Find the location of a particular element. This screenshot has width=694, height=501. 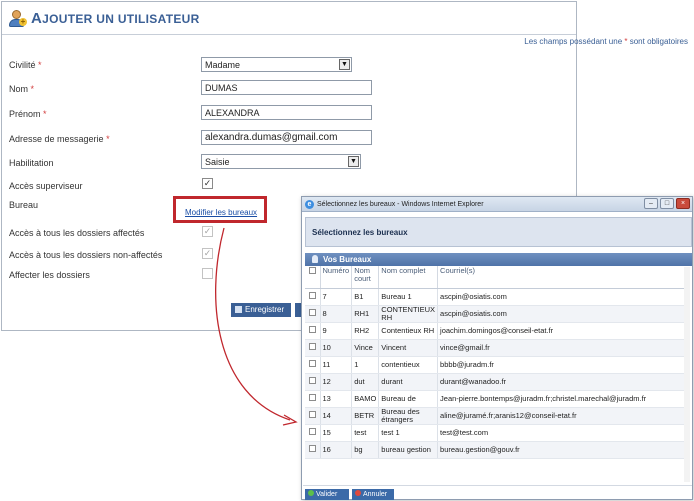

table-row: 12 dut durant durant@wanadoo.fr is located at coordinates (496, 382).